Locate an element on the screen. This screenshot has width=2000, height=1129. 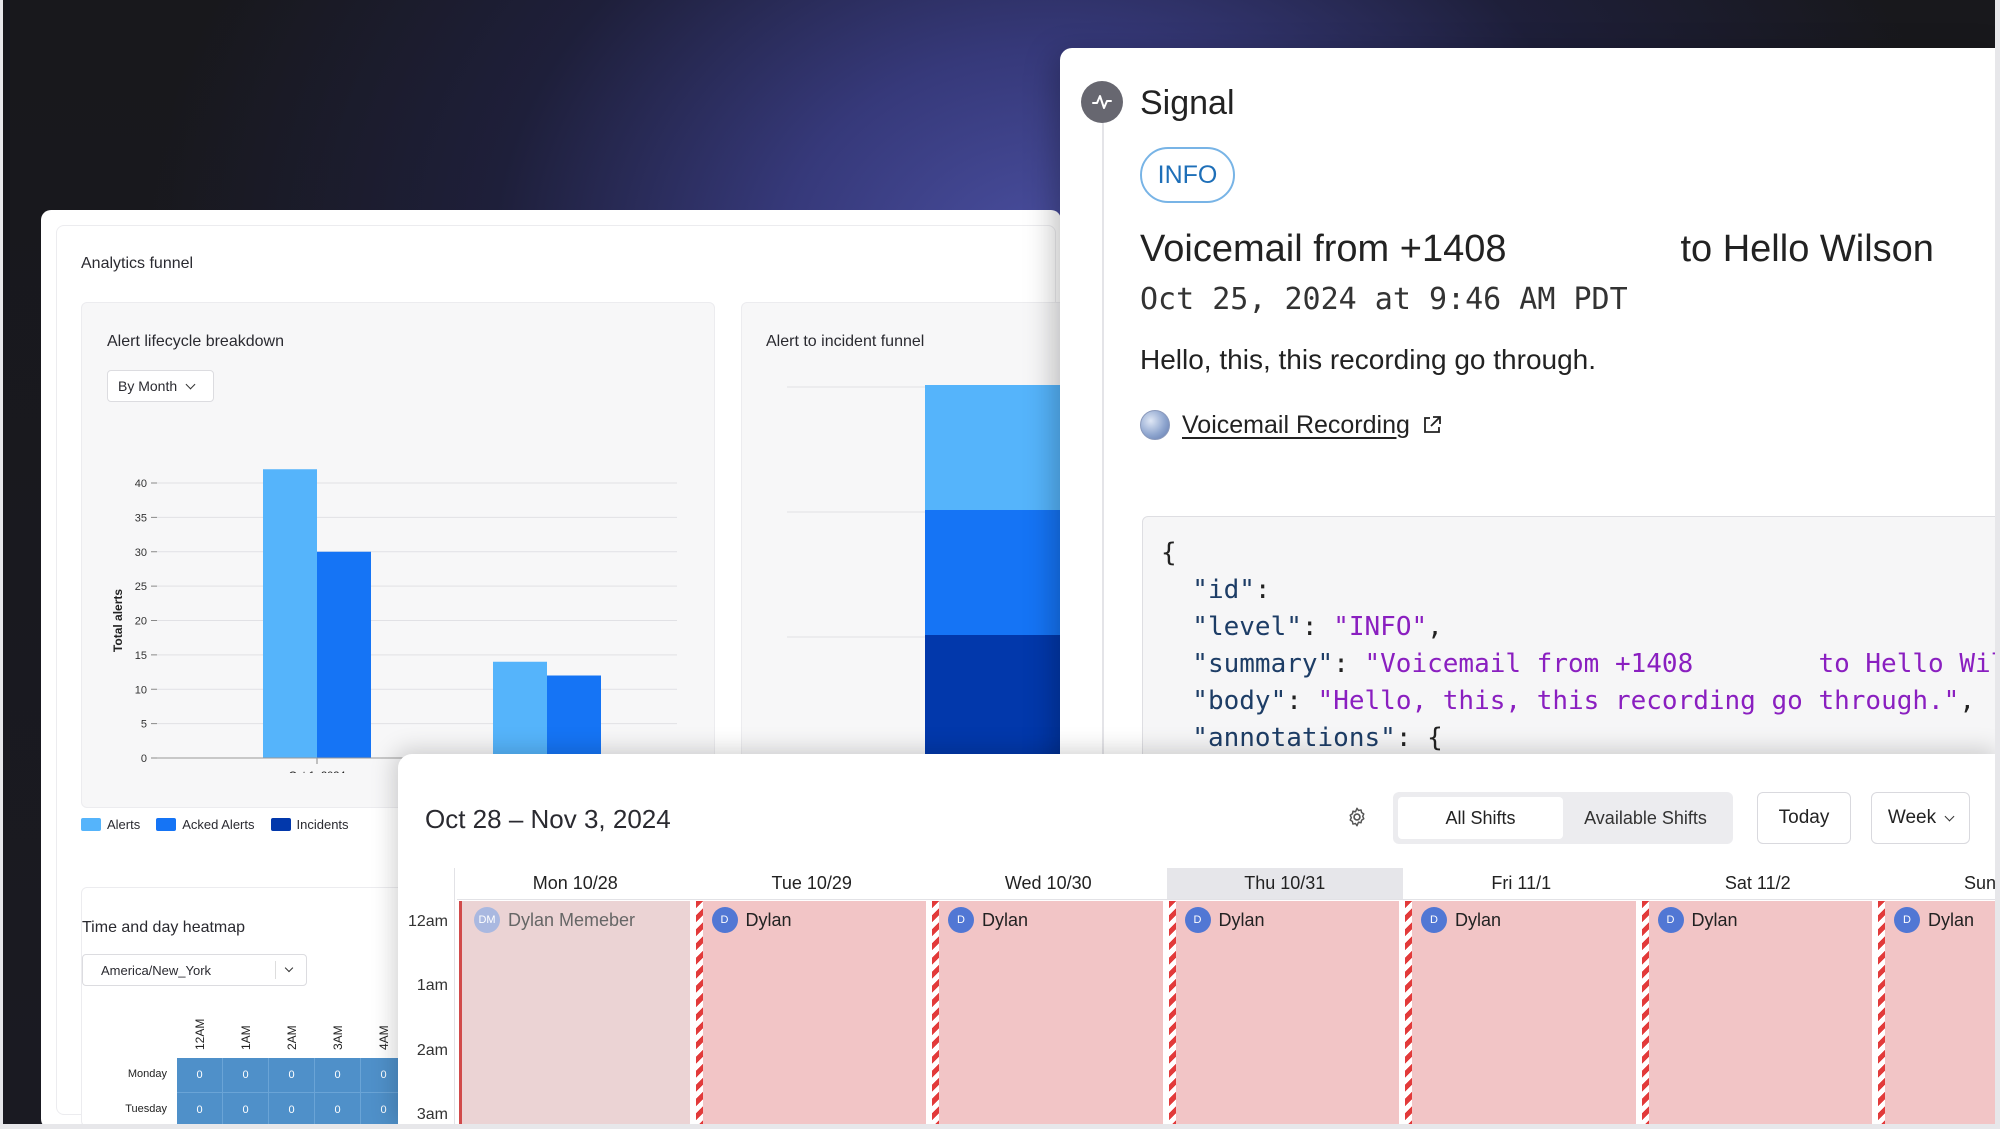
day-header: Sat 11/2 is located at coordinates (1757, 884).